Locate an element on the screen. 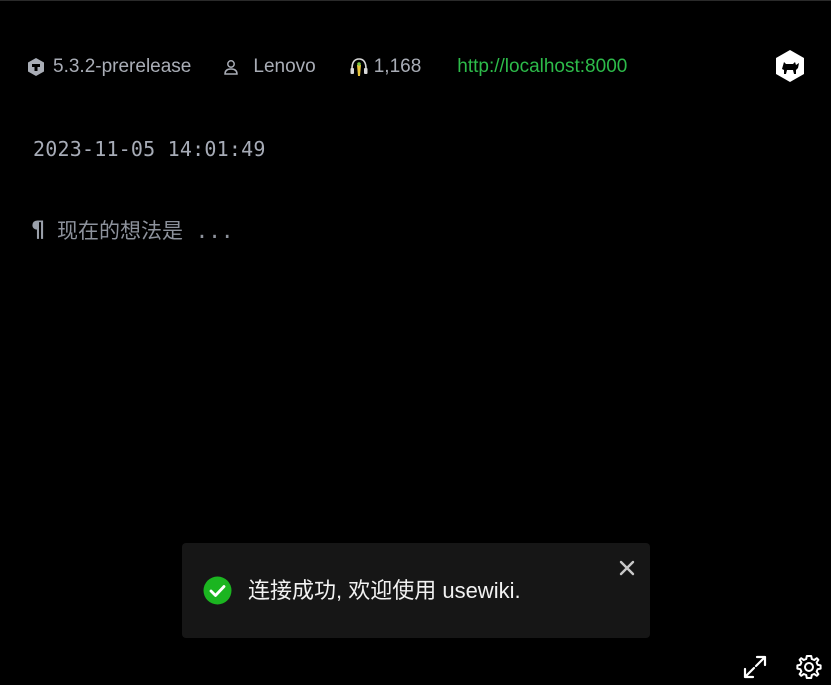  expand-icon is located at coordinates (755, 667).